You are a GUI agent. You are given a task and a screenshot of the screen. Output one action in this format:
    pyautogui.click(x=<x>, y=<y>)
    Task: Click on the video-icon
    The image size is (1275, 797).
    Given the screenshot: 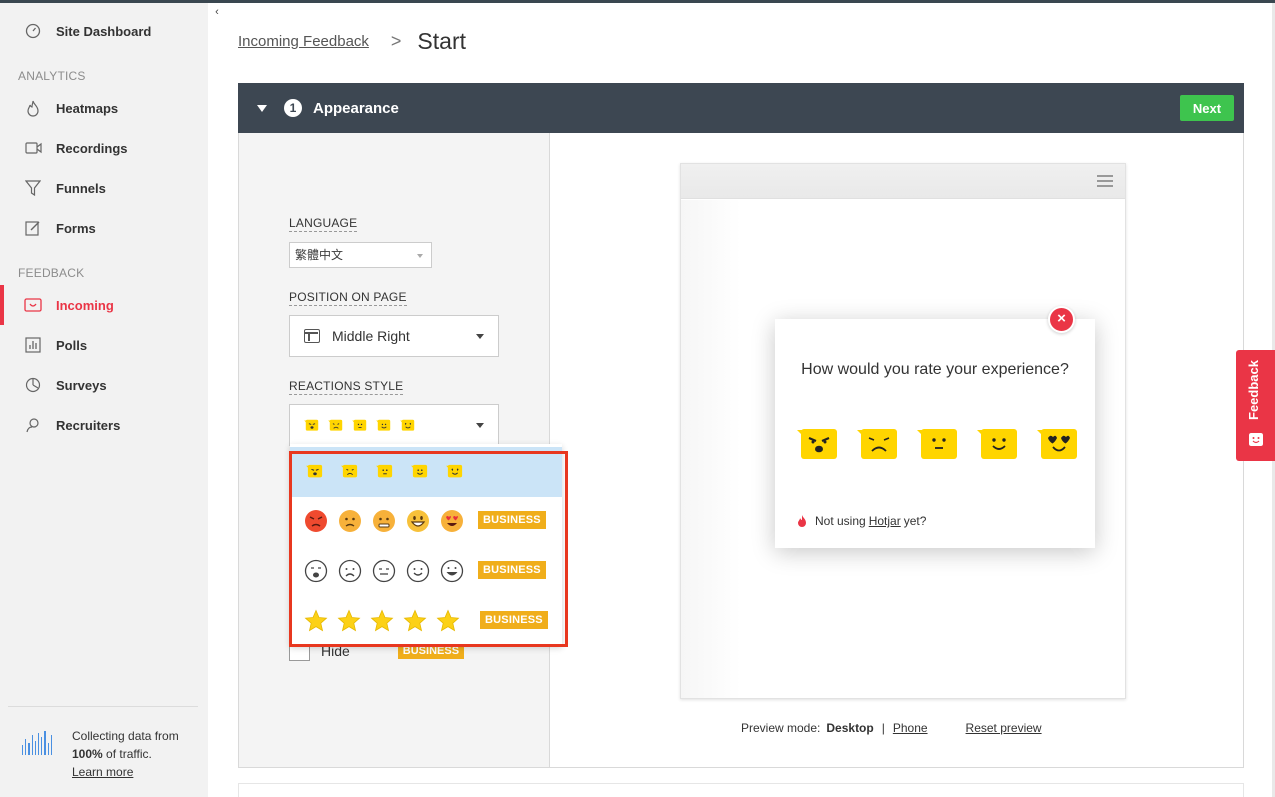 What is the action you would take?
    pyautogui.click(x=33, y=148)
    